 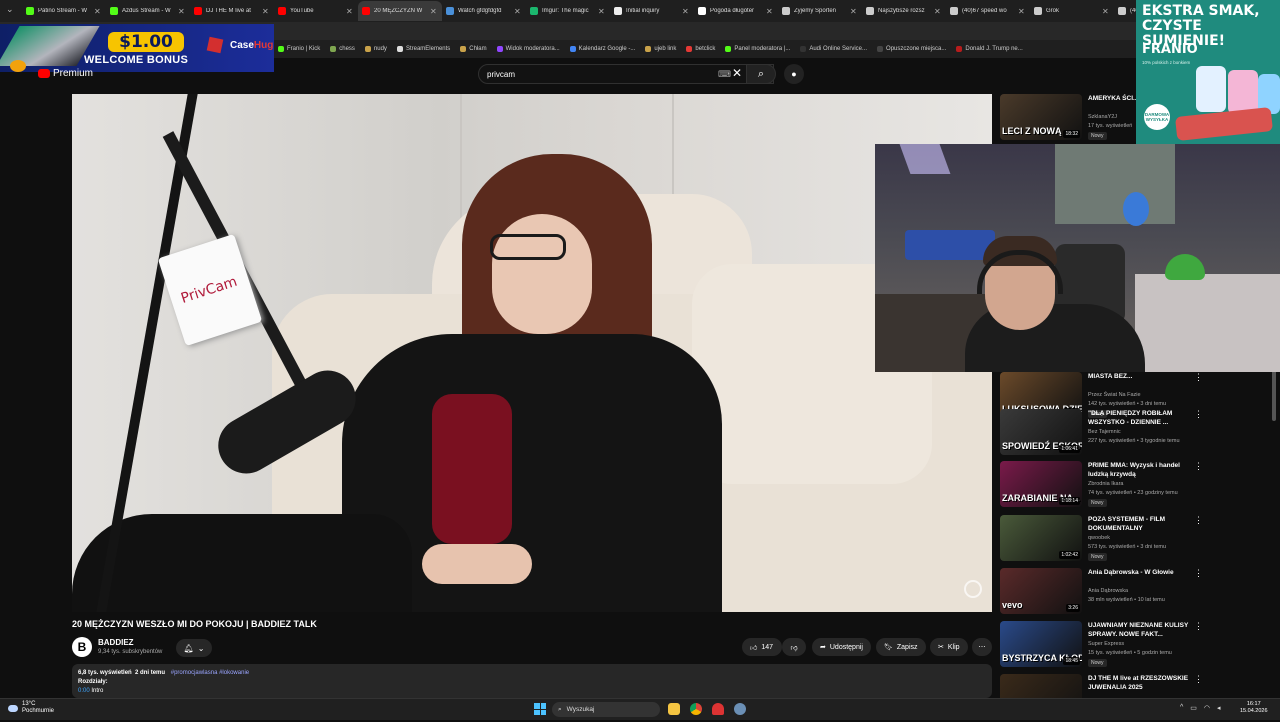 I want to click on recommended-channel: Ania Dąbrowska, so click(x=1108, y=591).